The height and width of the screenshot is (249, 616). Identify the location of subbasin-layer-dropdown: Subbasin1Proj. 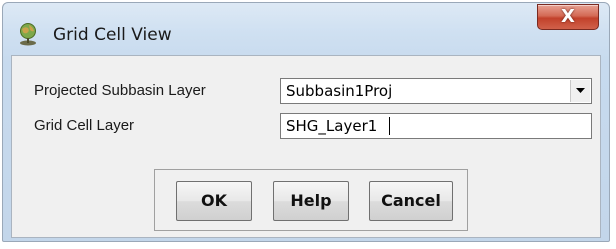
(436, 91).